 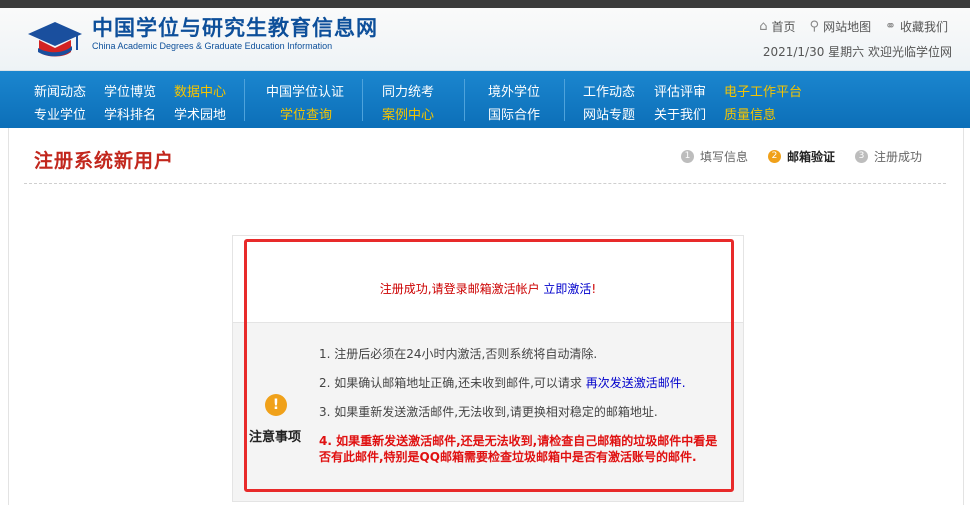 I want to click on nav-academic-garden: 学术园地, so click(x=200, y=113).